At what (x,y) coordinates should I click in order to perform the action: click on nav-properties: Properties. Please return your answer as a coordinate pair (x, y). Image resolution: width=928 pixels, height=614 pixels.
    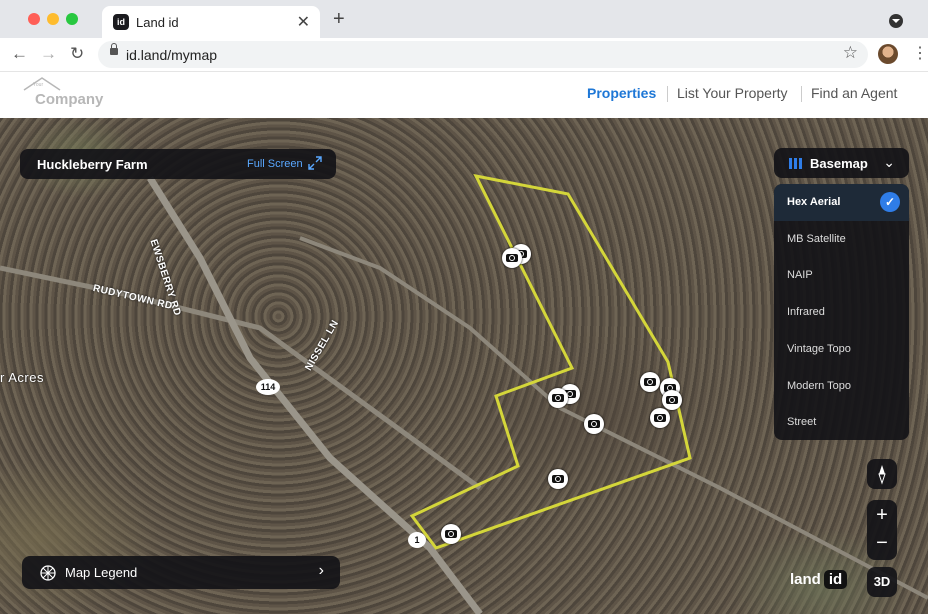
    Looking at the image, I should click on (621, 93).